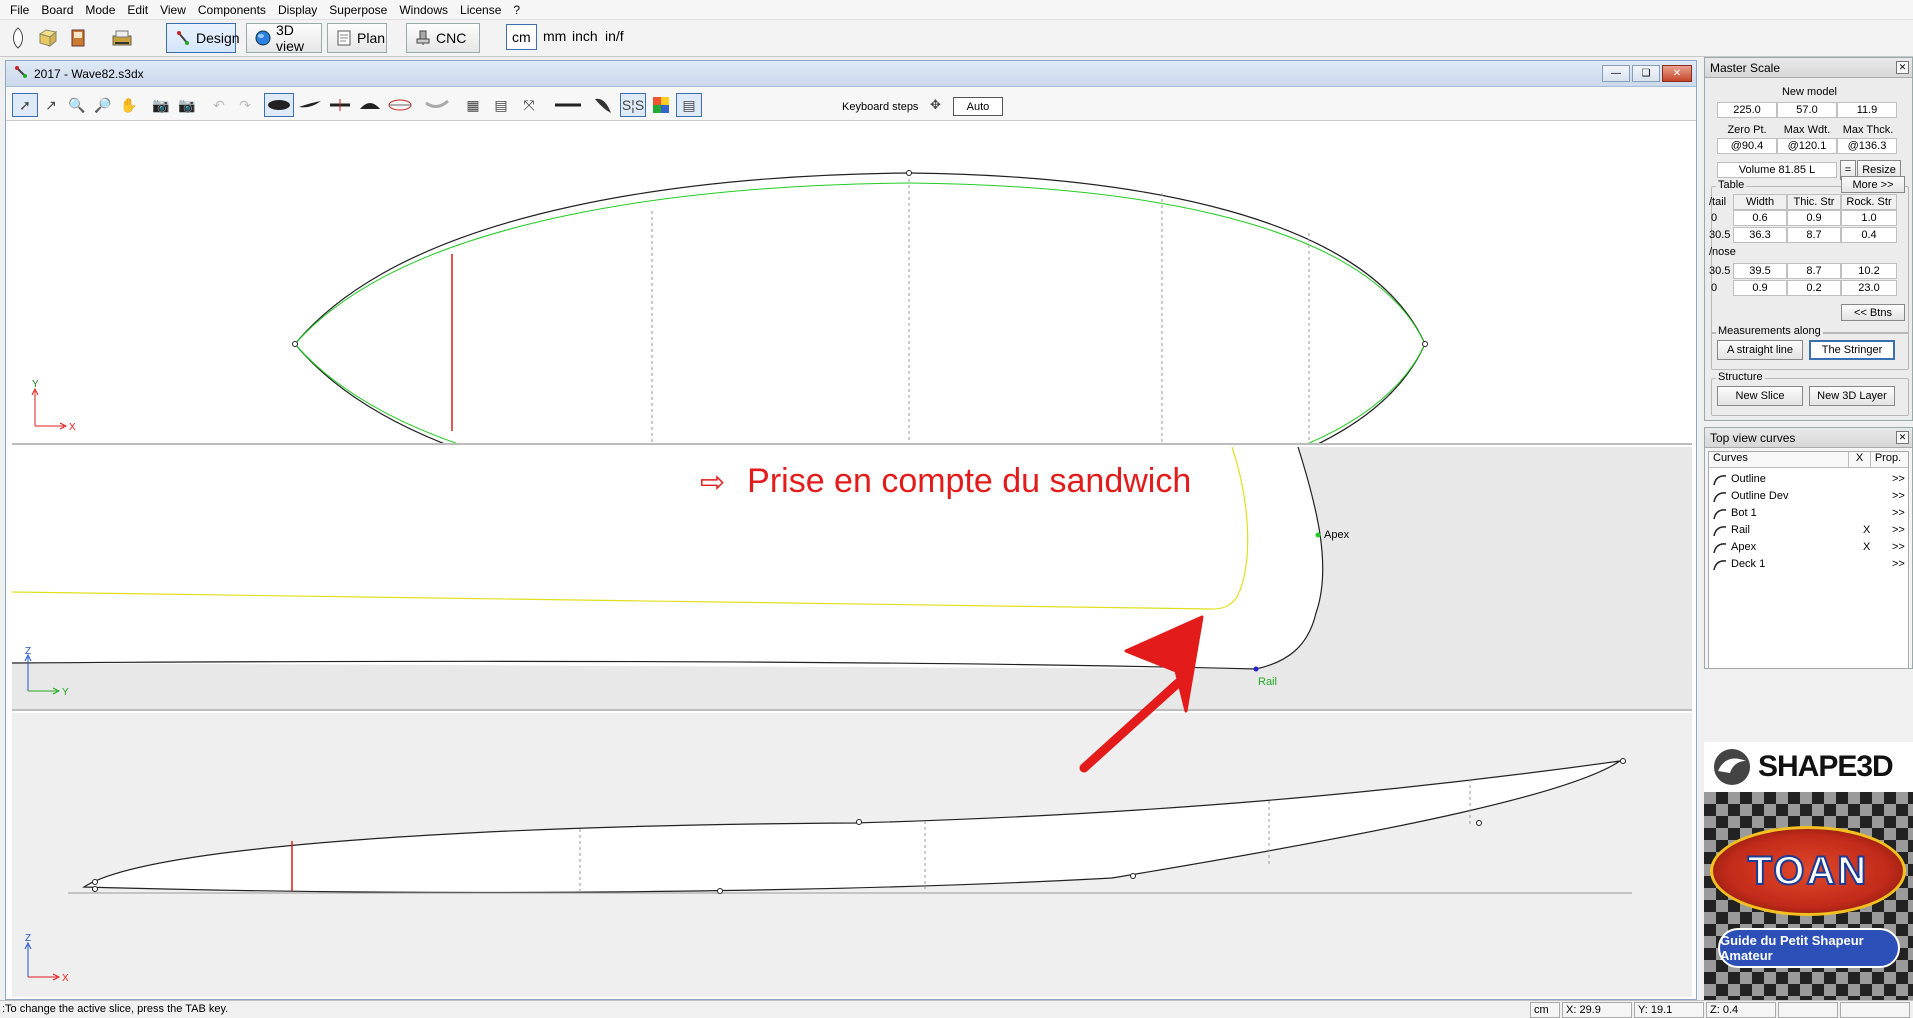 This screenshot has width=1913, height=1018. Describe the element at coordinates (137, 10) in the screenshot. I see `menu-edit: Edit` at that location.